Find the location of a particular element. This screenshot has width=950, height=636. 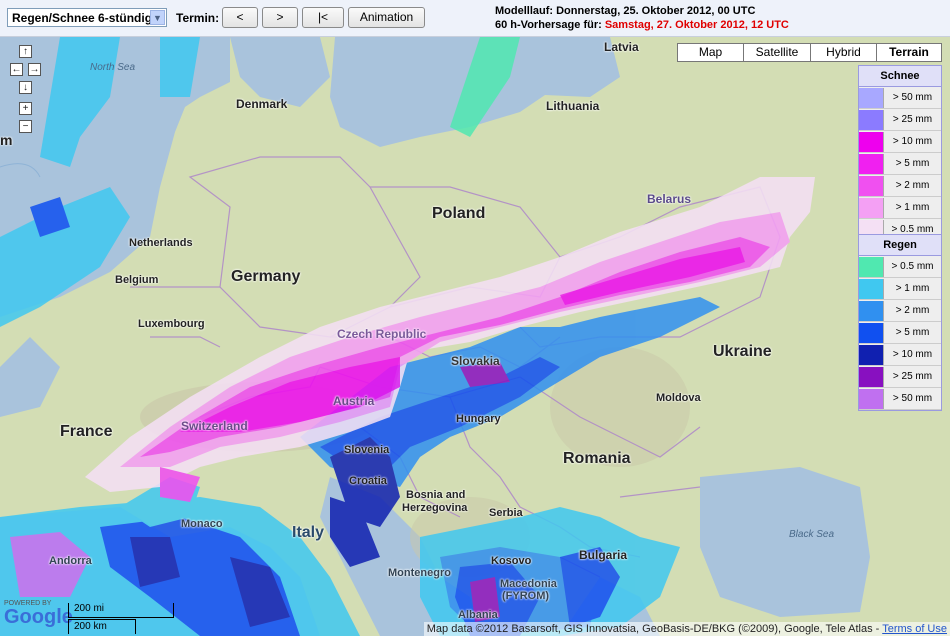

snow-legend-row: > 10 mm is located at coordinates (900, 142).